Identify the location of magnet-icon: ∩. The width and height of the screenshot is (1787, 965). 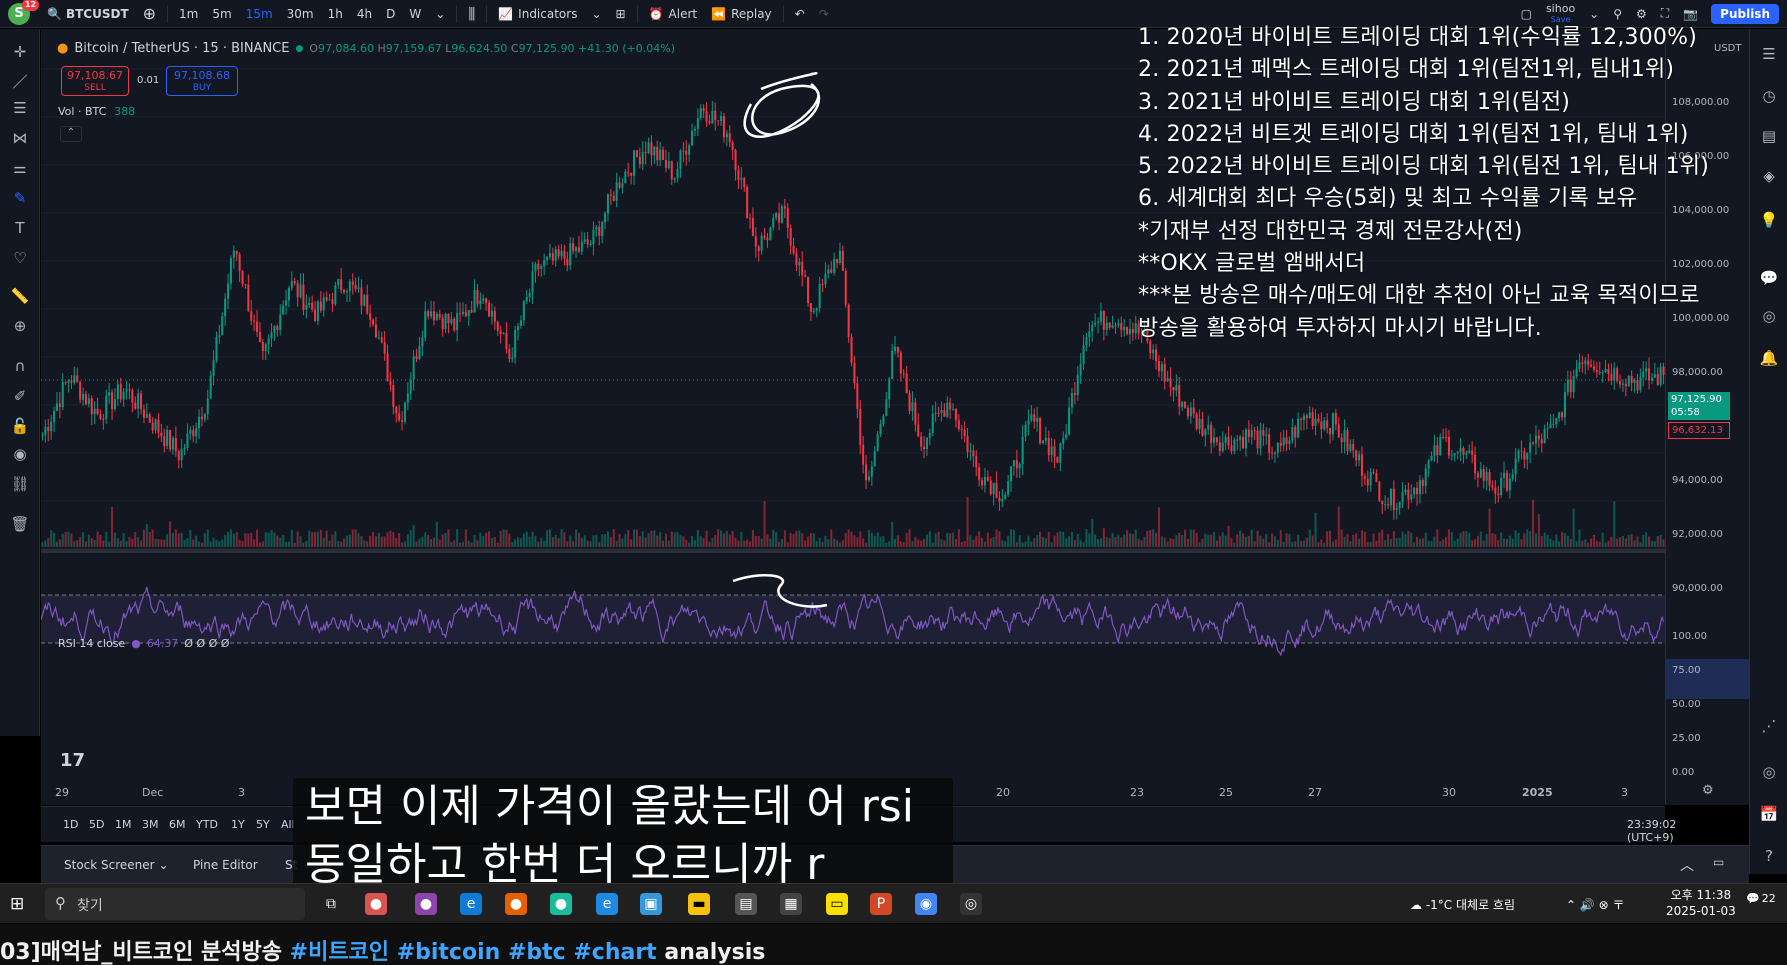
(20, 366).